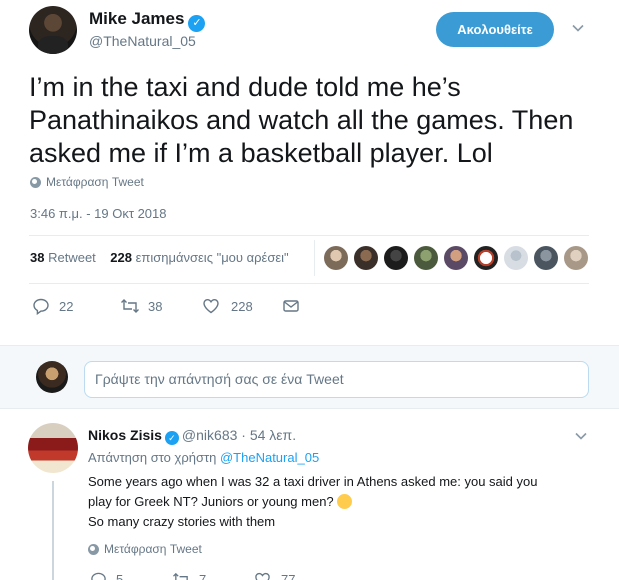 The height and width of the screenshot is (580, 619). I want to click on reply-like-action: 77, so click(274, 575).